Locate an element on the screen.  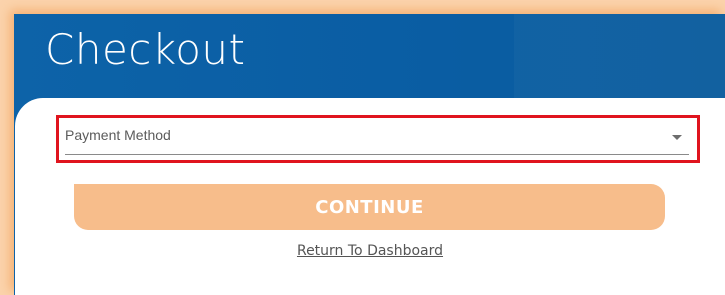
return-to-dashboard-link: Return To Dashboard is located at coordinates (370, 251).